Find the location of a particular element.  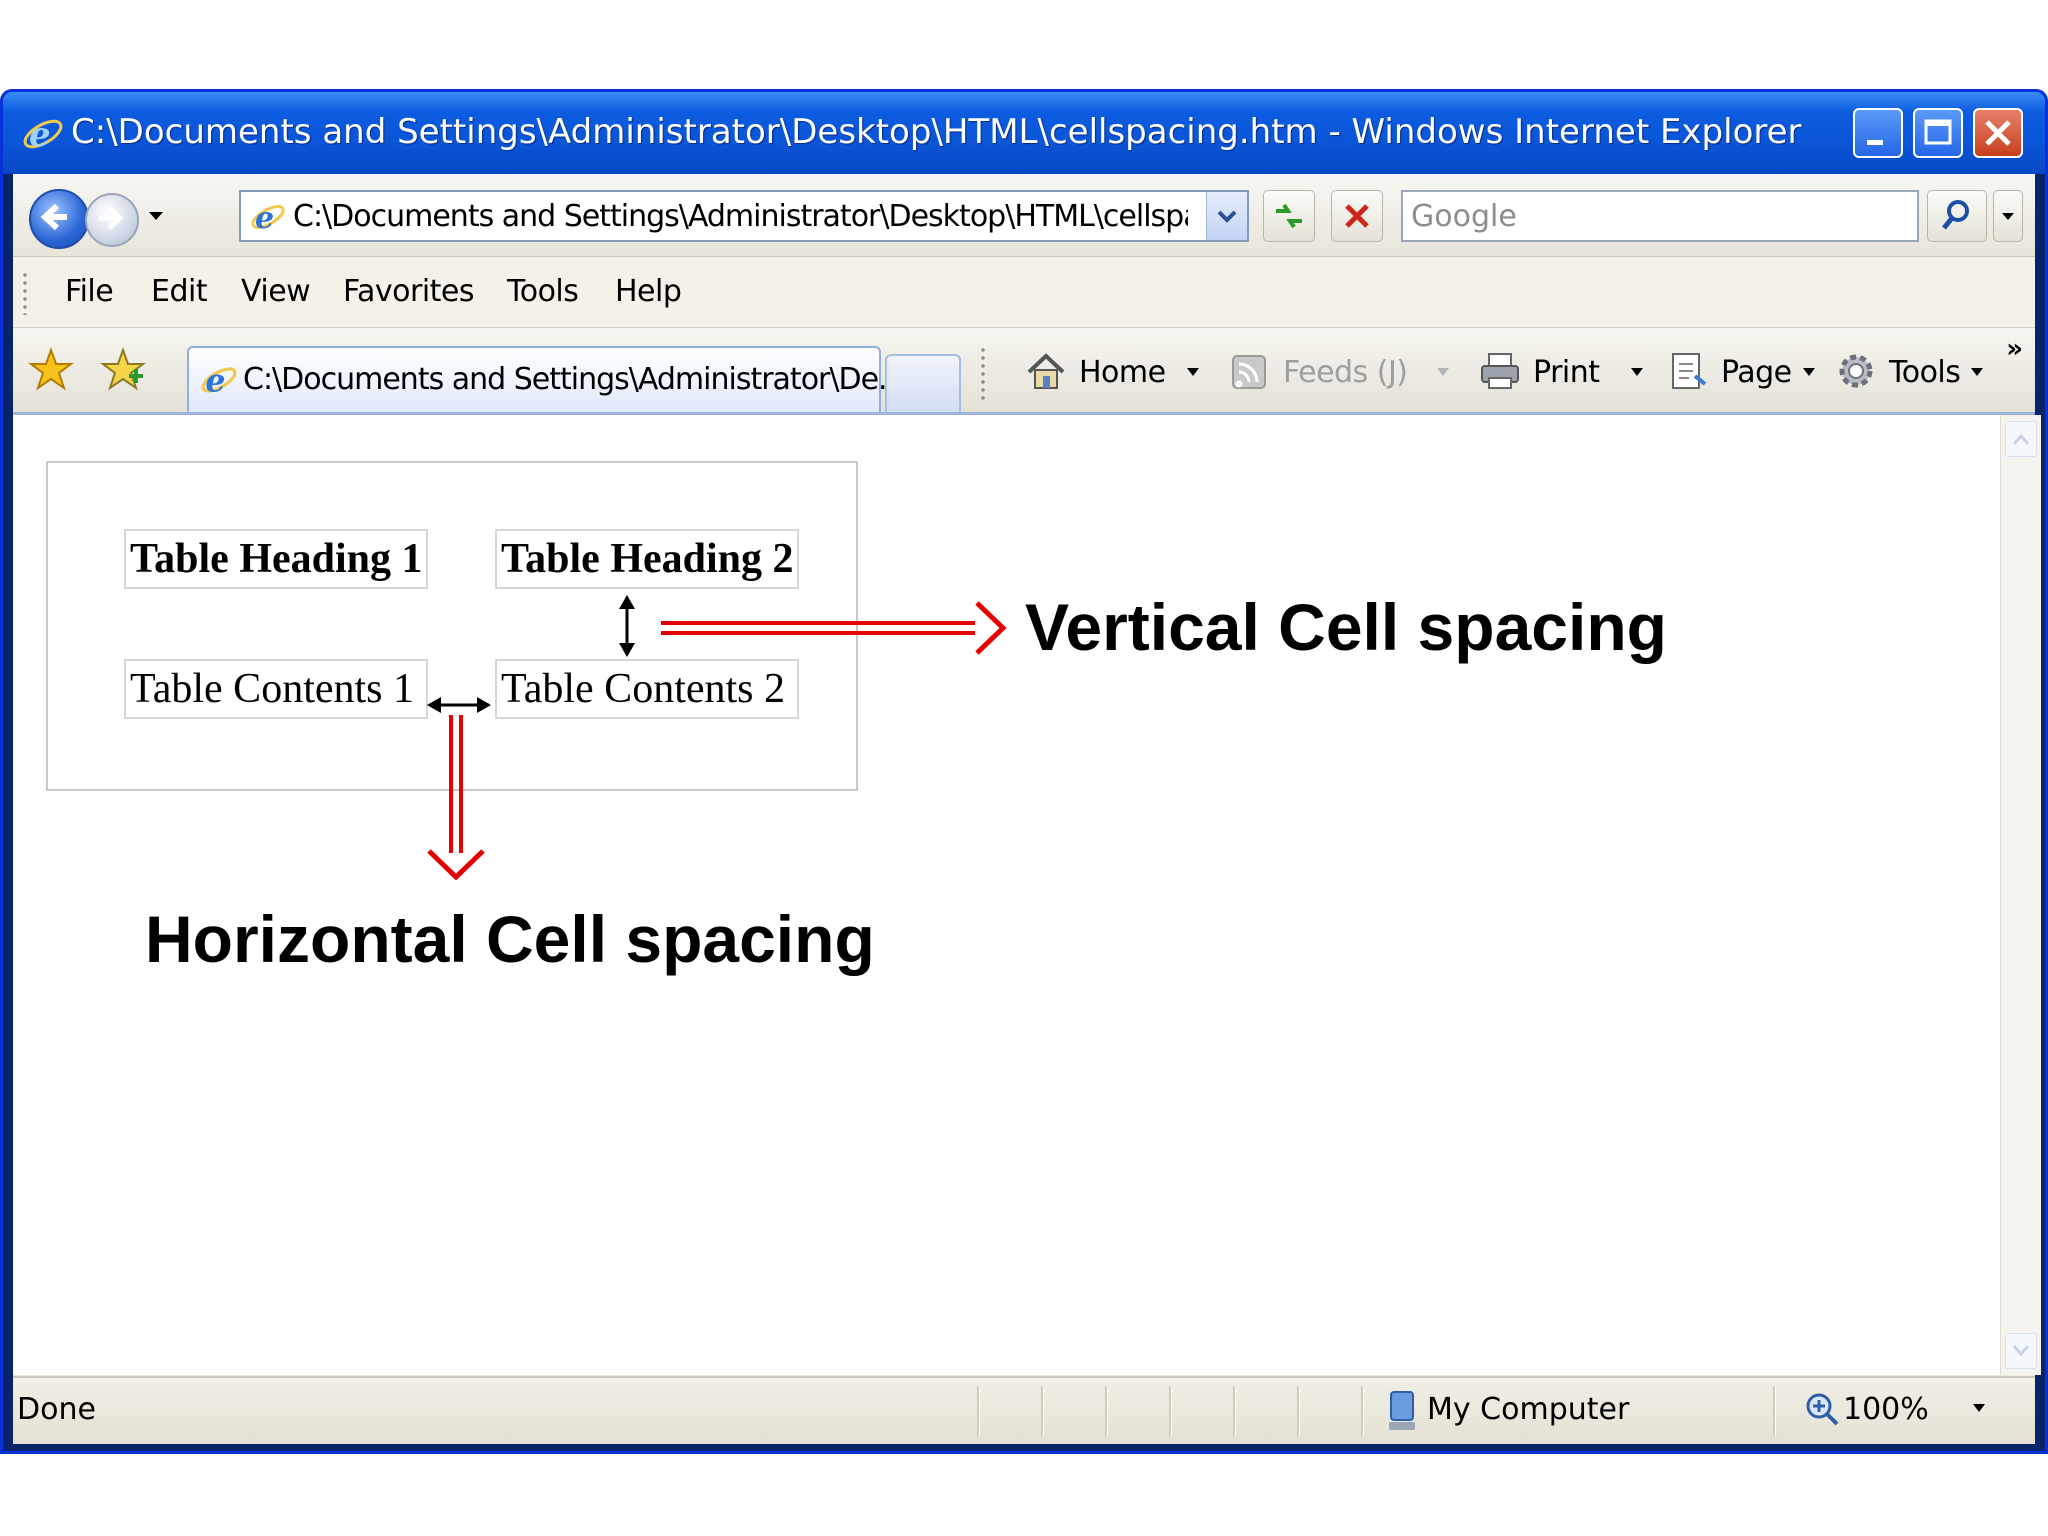

forward-arrow-icon is located at coordinates (111, 218).